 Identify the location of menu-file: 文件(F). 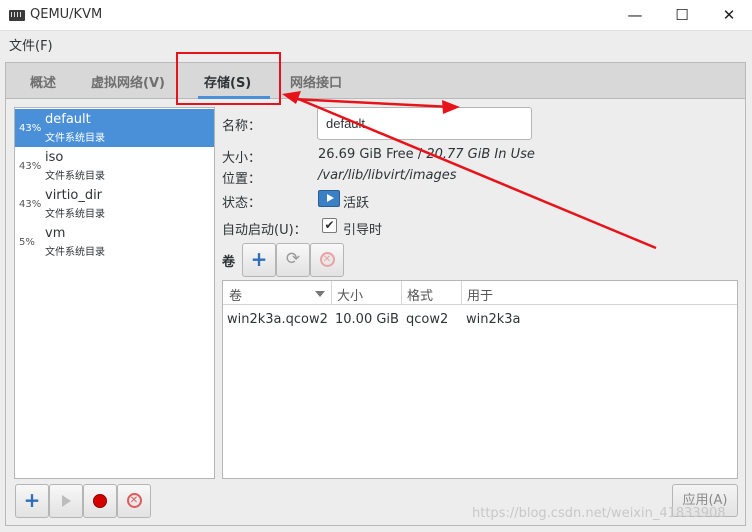
(31, 44).